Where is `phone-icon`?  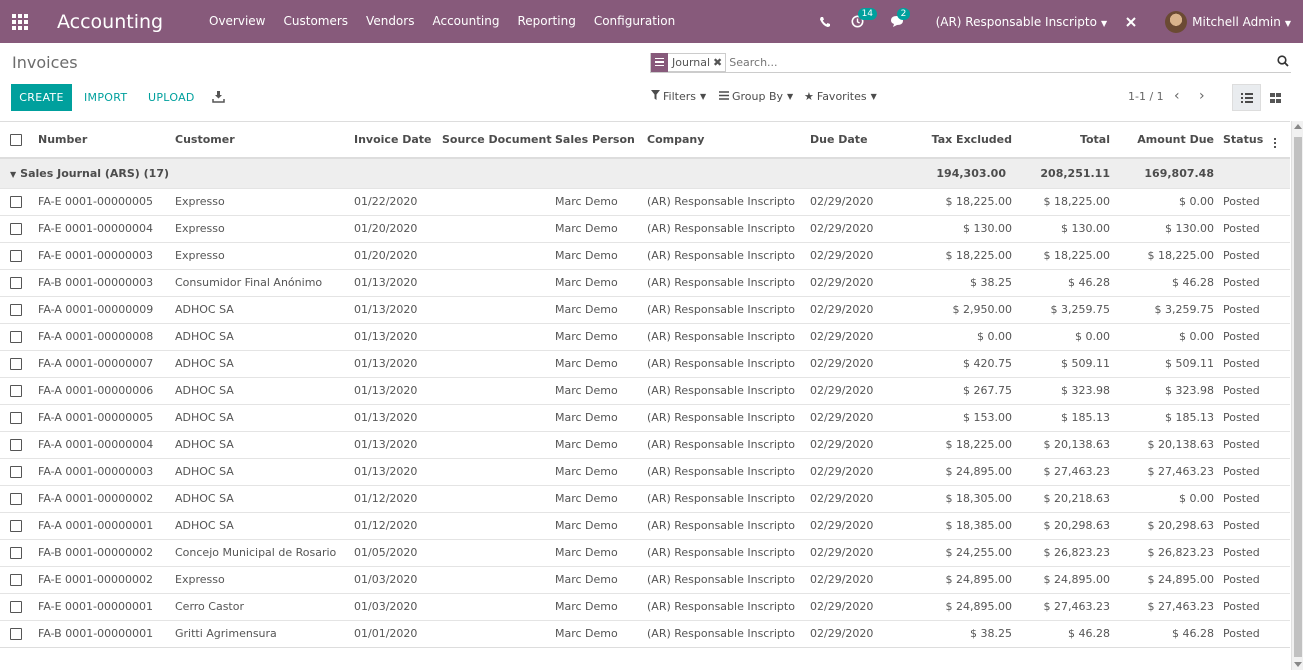 phone-icon is located at coordinates (825, 22).